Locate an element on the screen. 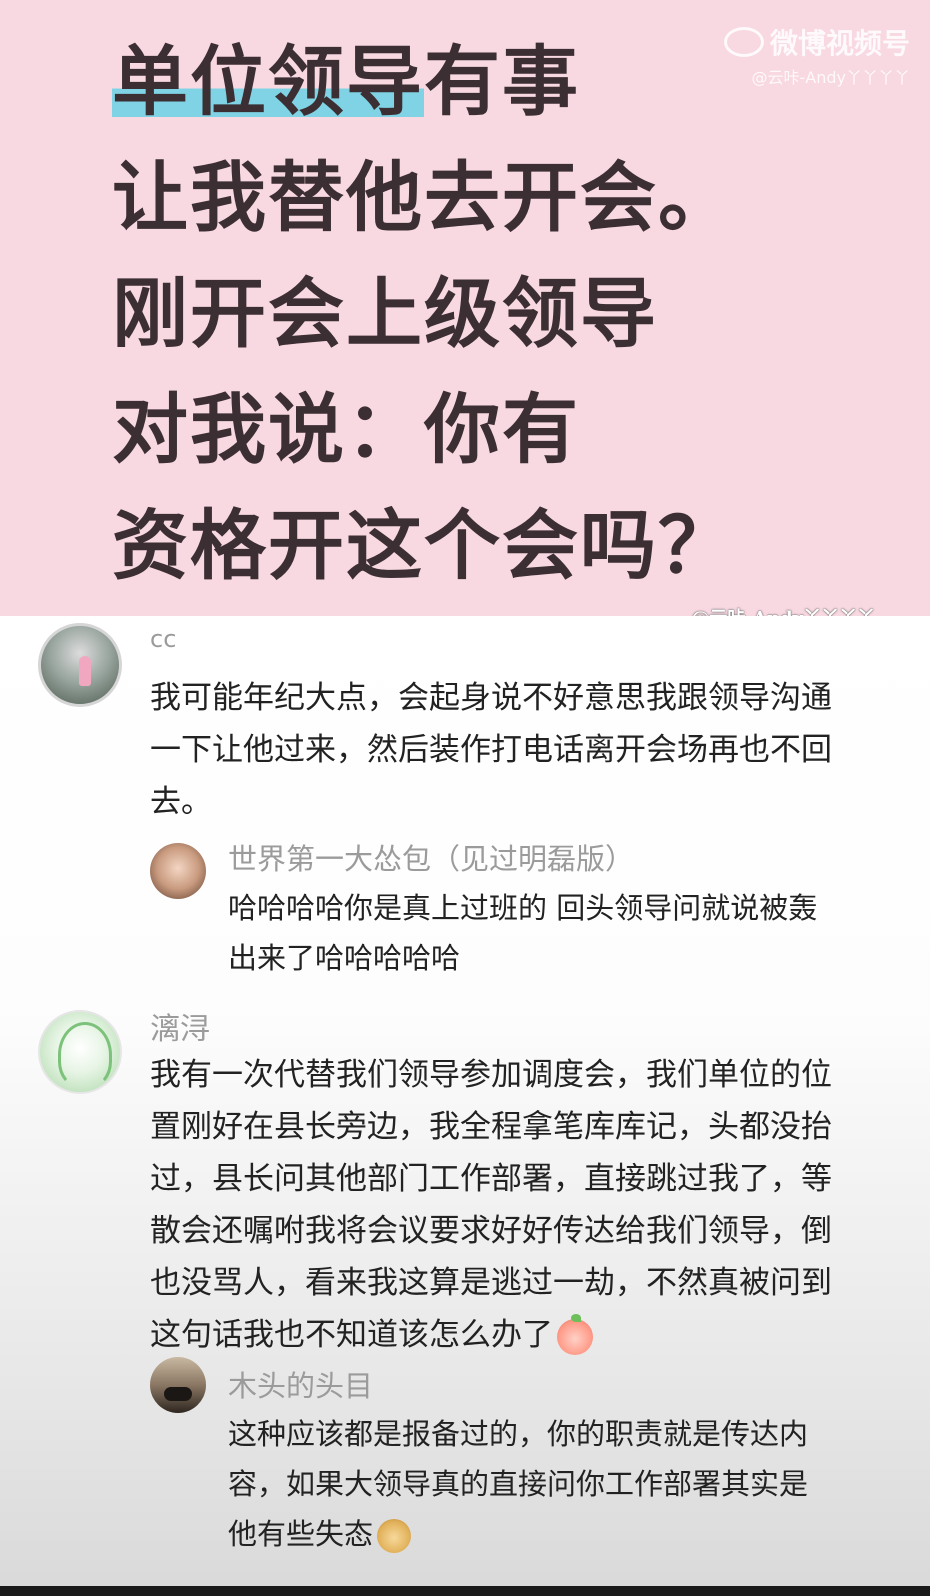  comment-avatar-lixun is located at coordinates (80, 1052).